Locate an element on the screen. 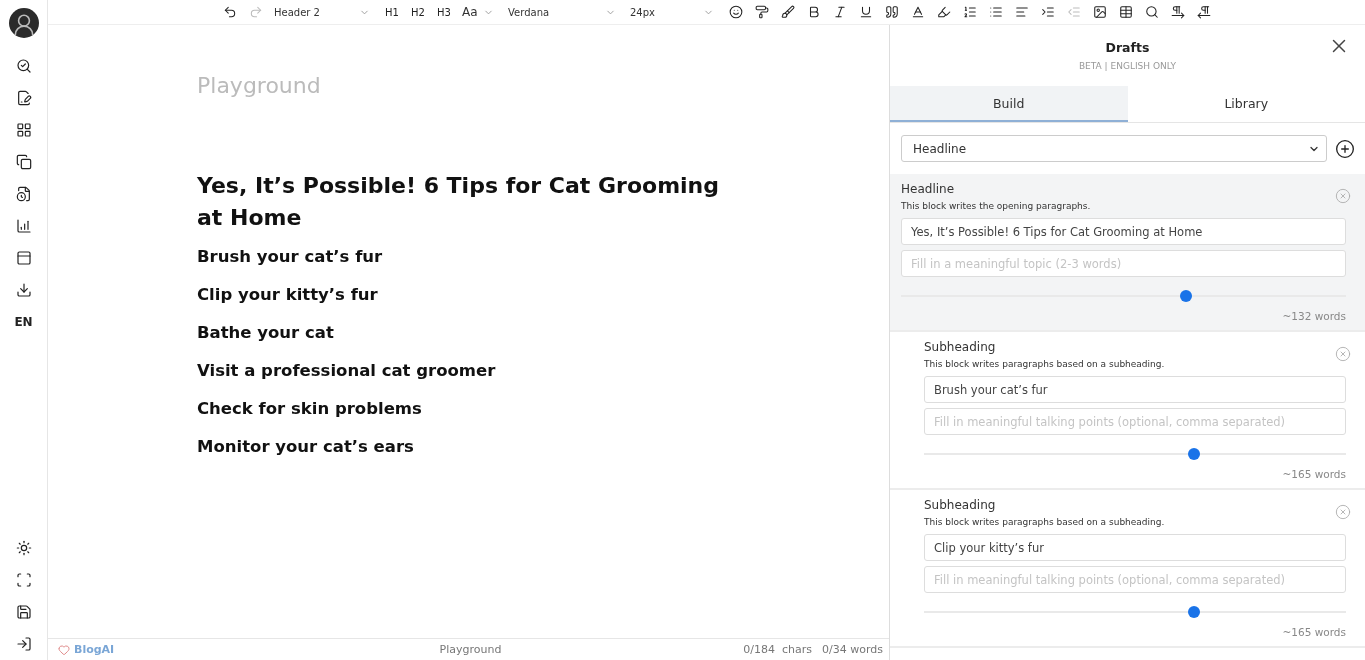 This screenshot has width=1365, height=660. panel-tab: Build is located at coordinates (1009, 104).